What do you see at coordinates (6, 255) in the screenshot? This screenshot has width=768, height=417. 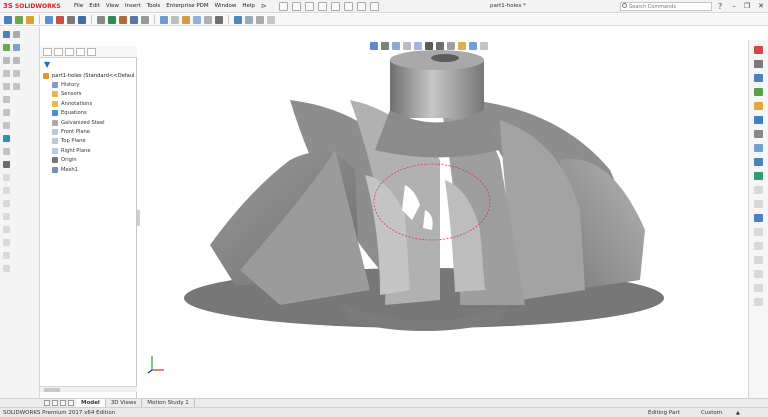 I see `knit-icon` at bounding box center [6, 255].